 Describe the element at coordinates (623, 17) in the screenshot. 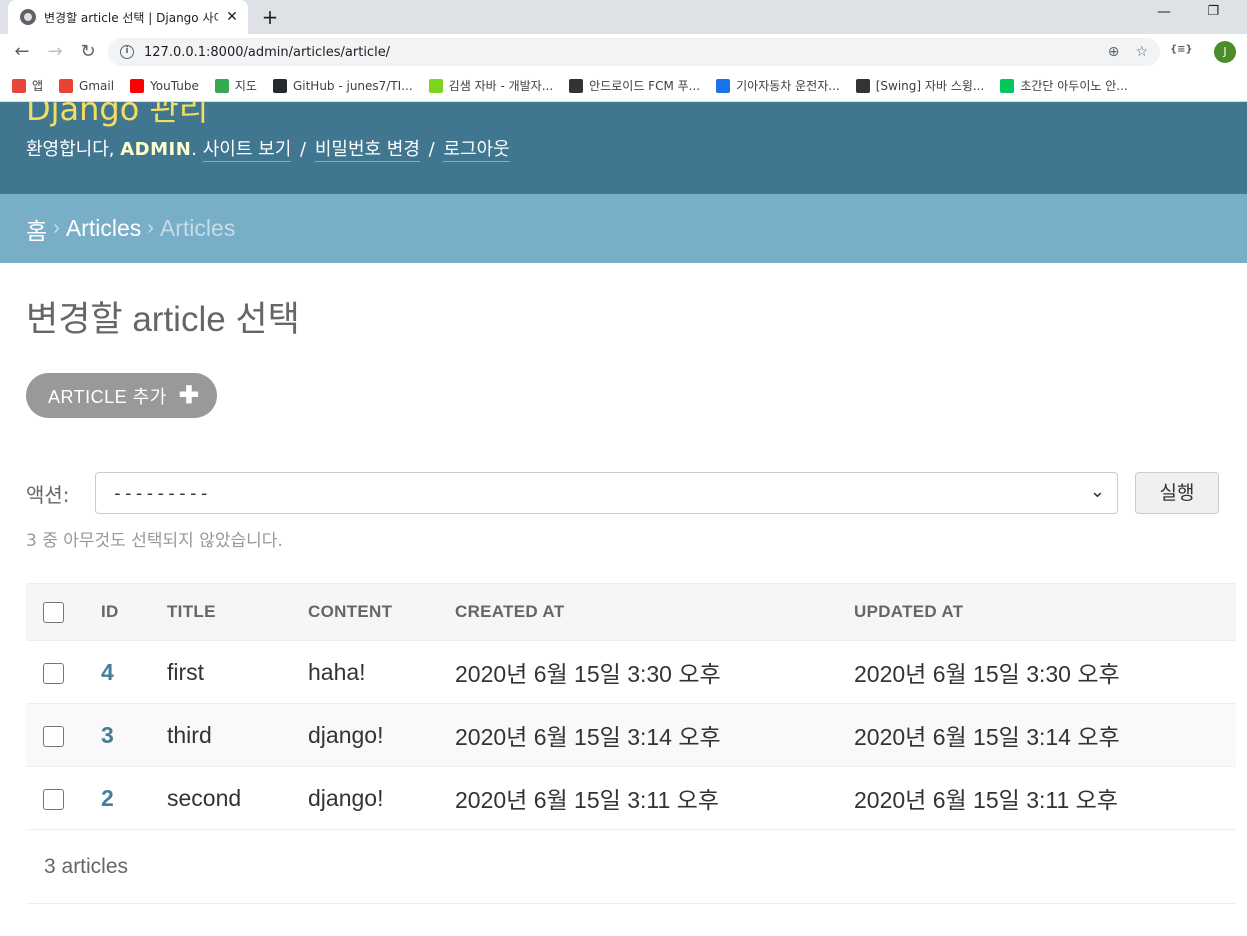

I see `browser-tab-strip: 변경할 article 선택 | Django 사이트 관리 ✕ + — ❐` at that location.